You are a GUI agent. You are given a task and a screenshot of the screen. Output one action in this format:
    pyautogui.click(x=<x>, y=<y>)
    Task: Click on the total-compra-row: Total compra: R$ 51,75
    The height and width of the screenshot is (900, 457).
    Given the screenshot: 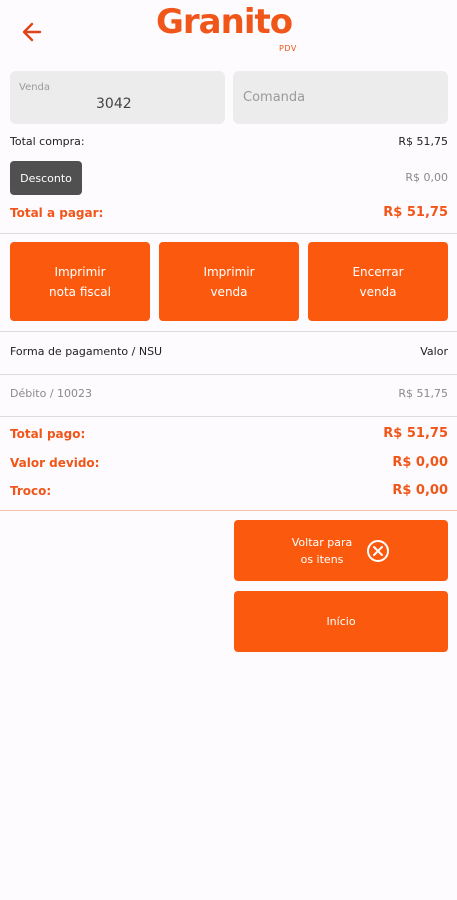 What is the action you would take?
    pyautogui.click(x=229, y=141)
    